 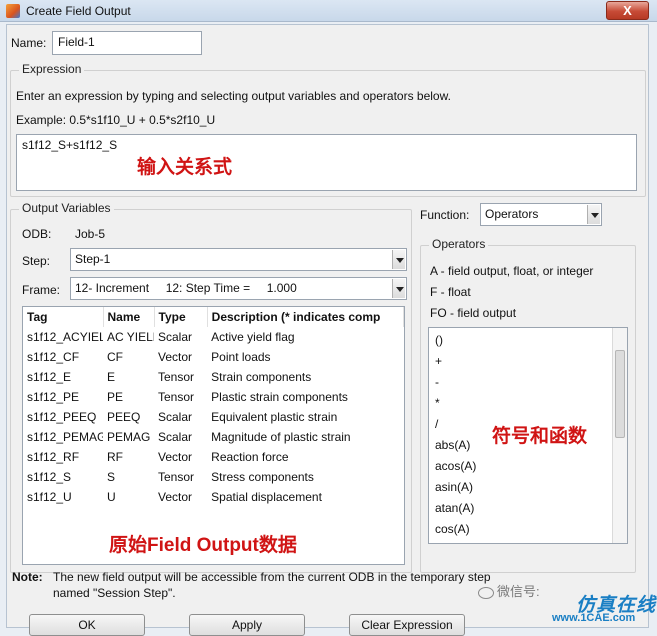 I want to click on cell-tag: s1f12_PEEQ, so click(x=62, y=417).